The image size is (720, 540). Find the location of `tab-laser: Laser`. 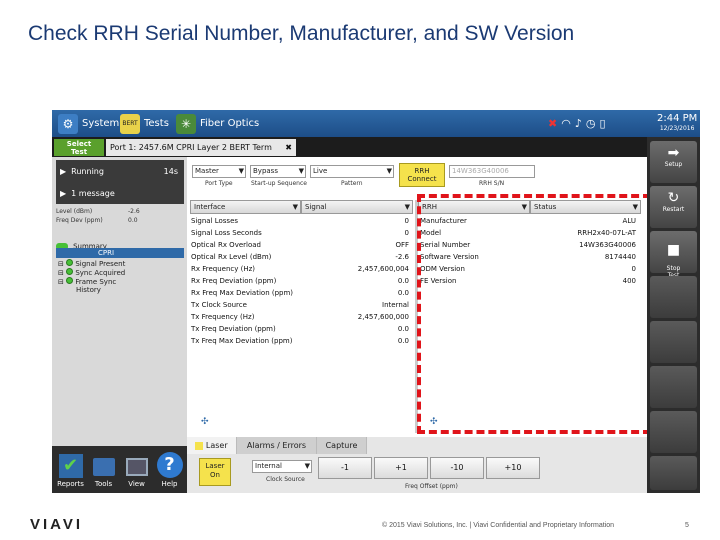

tab-laser: Laser is located at coordinates (212, 445).